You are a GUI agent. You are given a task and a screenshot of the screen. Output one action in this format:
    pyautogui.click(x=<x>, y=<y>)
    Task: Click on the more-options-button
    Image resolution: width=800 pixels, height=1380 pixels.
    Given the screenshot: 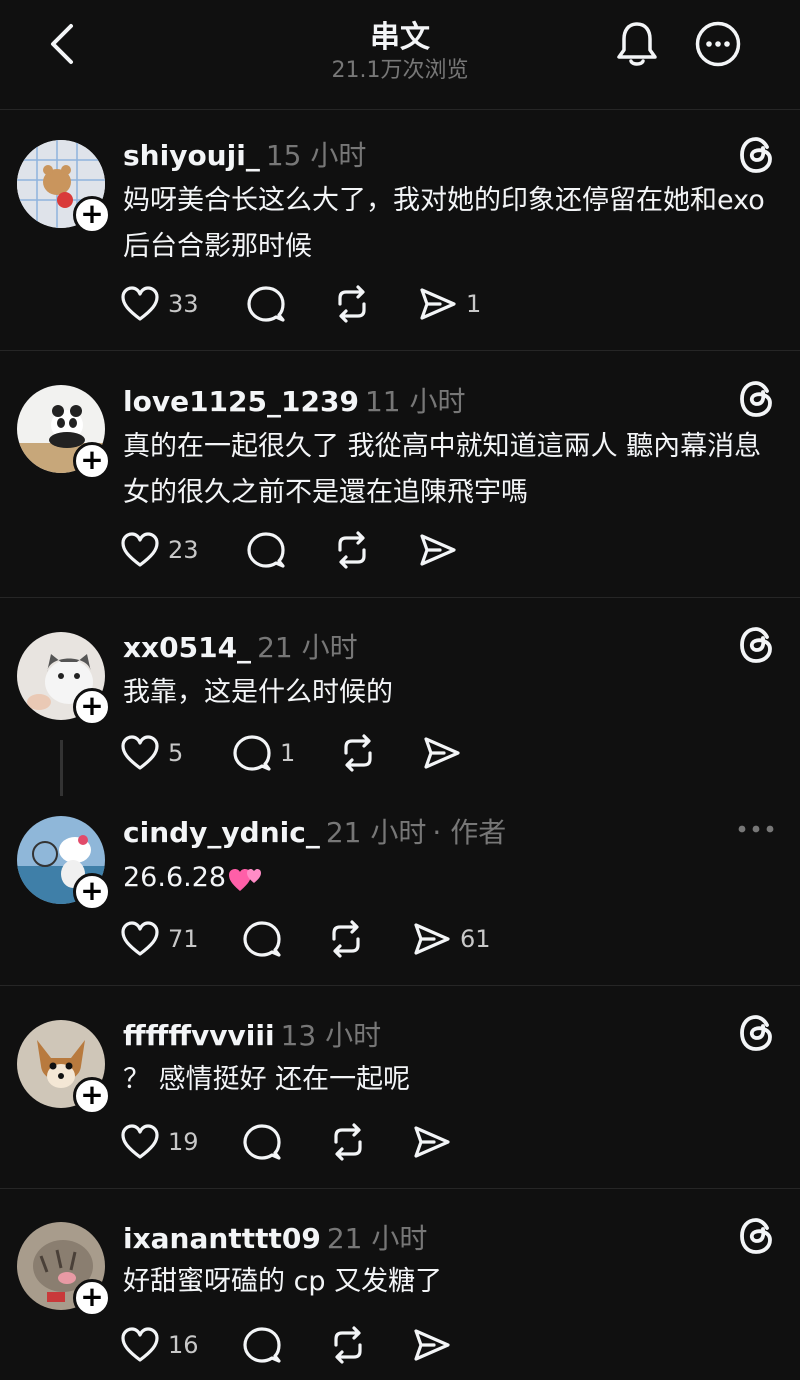 What is the action you would take?
    pyautogui.click(x=718, y=44)
    